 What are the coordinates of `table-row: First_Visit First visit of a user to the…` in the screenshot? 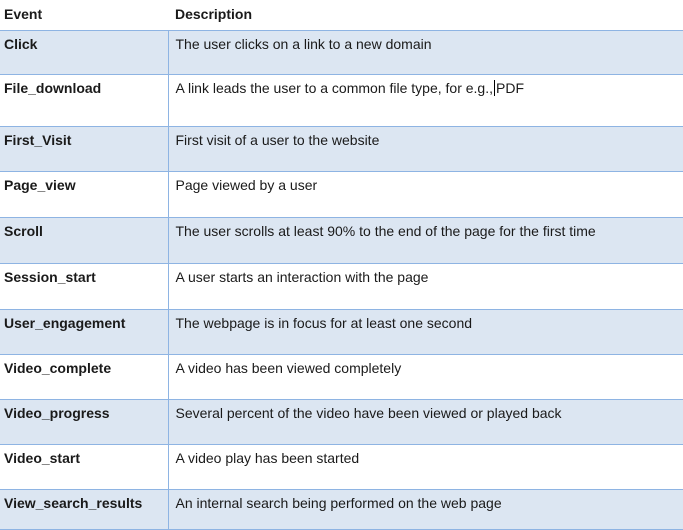 It's located at (341, 149).